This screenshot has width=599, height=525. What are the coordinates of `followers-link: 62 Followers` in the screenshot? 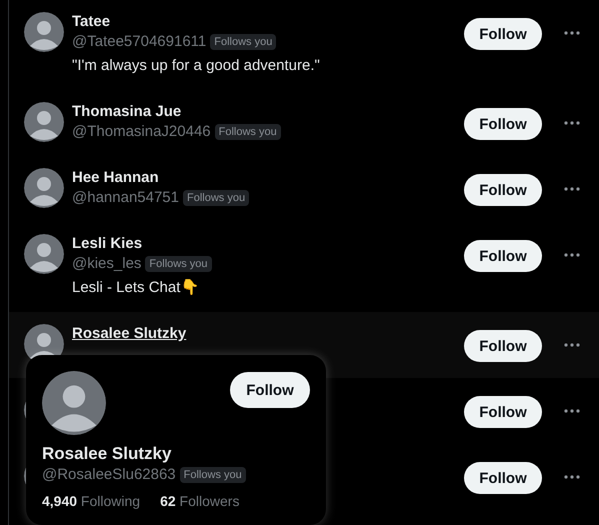 It's located at (200, 501).